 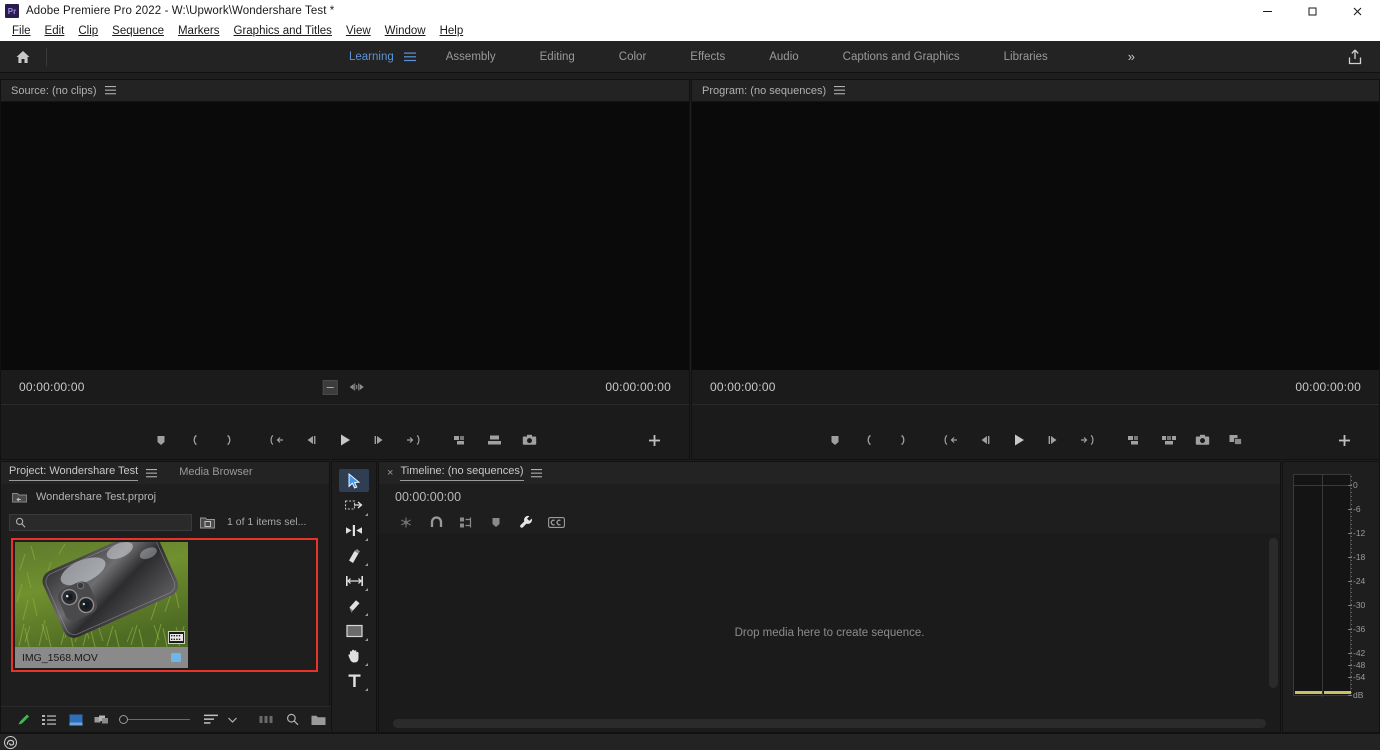 I want to click on program-playhead-timecode: 00:00:00:00, so click(x=743, y=387).